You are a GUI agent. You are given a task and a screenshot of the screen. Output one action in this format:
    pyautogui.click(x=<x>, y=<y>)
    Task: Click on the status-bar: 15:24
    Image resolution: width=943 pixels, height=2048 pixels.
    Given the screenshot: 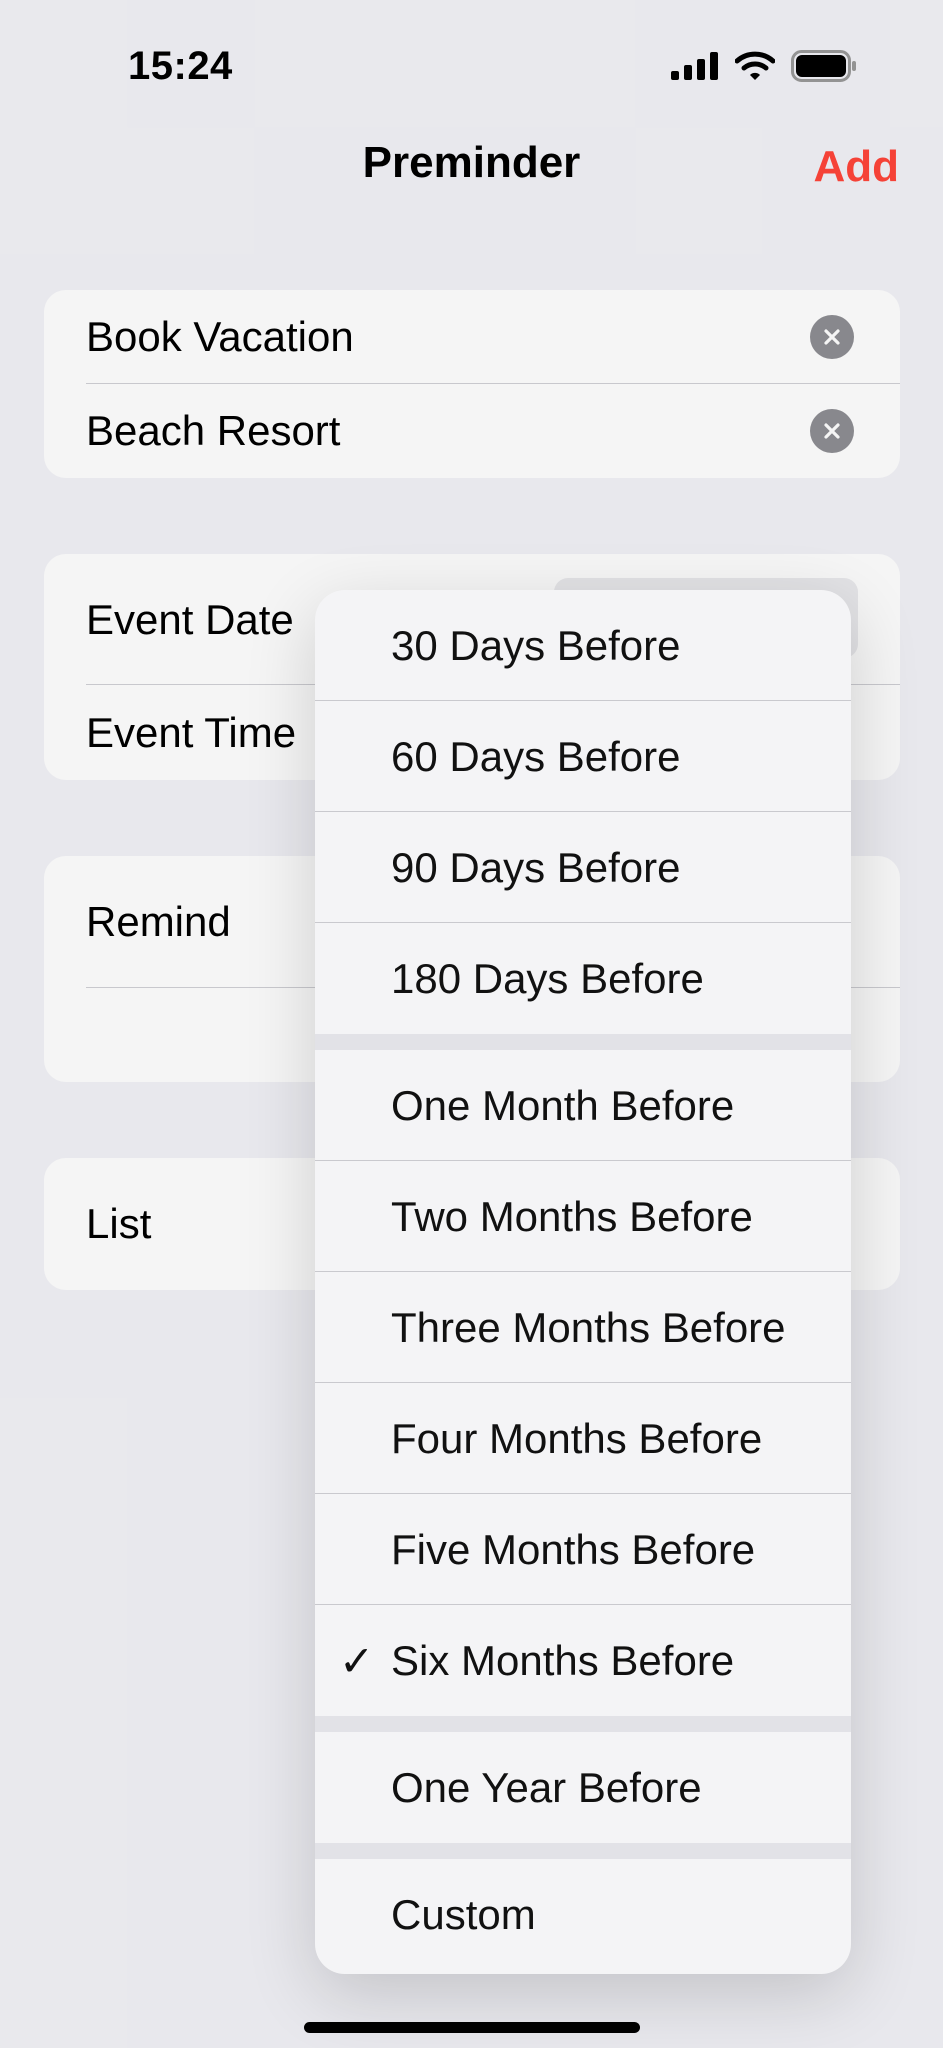 What is the action you would take?
    pyautogui.click(x=471, y=70)
    